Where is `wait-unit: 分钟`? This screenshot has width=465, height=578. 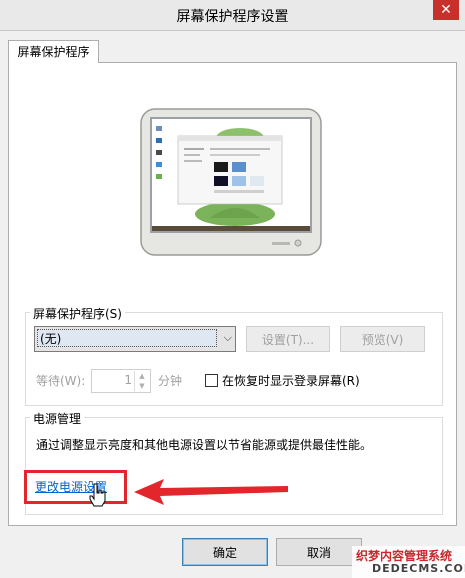
wait-unit: 分钟 is located at coordinates (170, 381).